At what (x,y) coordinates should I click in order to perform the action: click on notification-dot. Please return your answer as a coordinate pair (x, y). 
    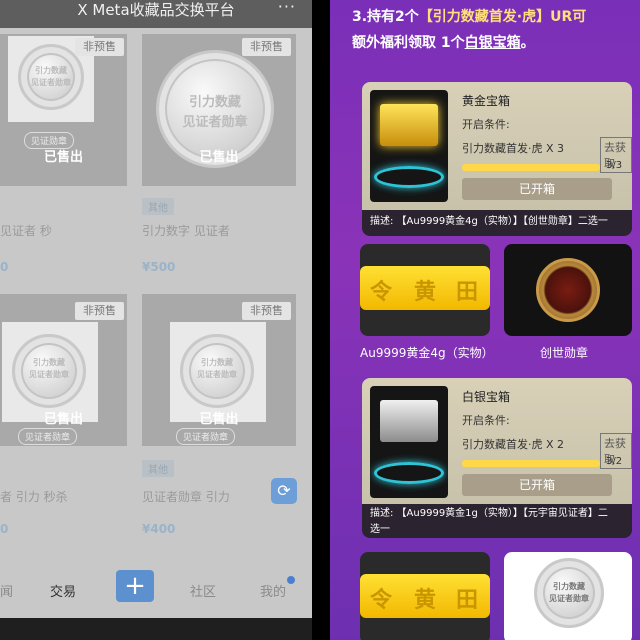
    Looking at the image, I should click on (291, 580).